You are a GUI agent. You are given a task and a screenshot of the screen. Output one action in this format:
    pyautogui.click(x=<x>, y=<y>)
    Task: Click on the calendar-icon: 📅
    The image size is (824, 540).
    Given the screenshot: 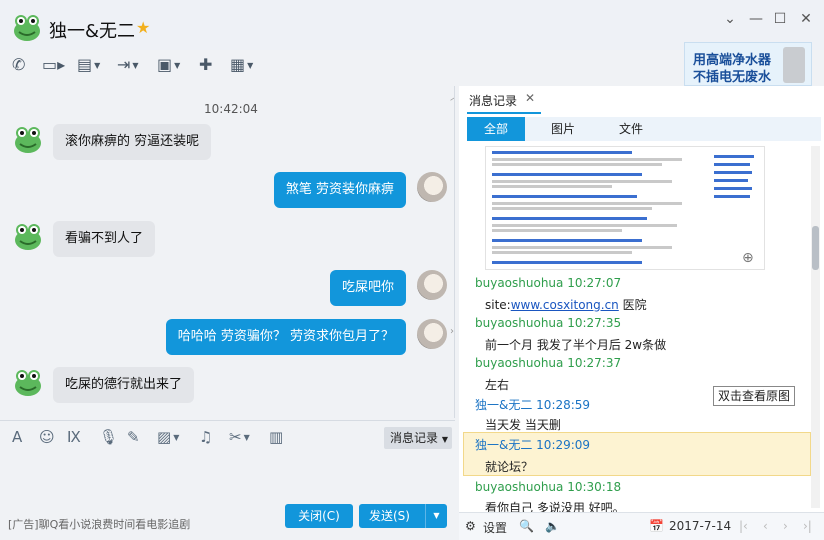 What is the action you would take?
    pyautogui.click(x=656, y=526)
    